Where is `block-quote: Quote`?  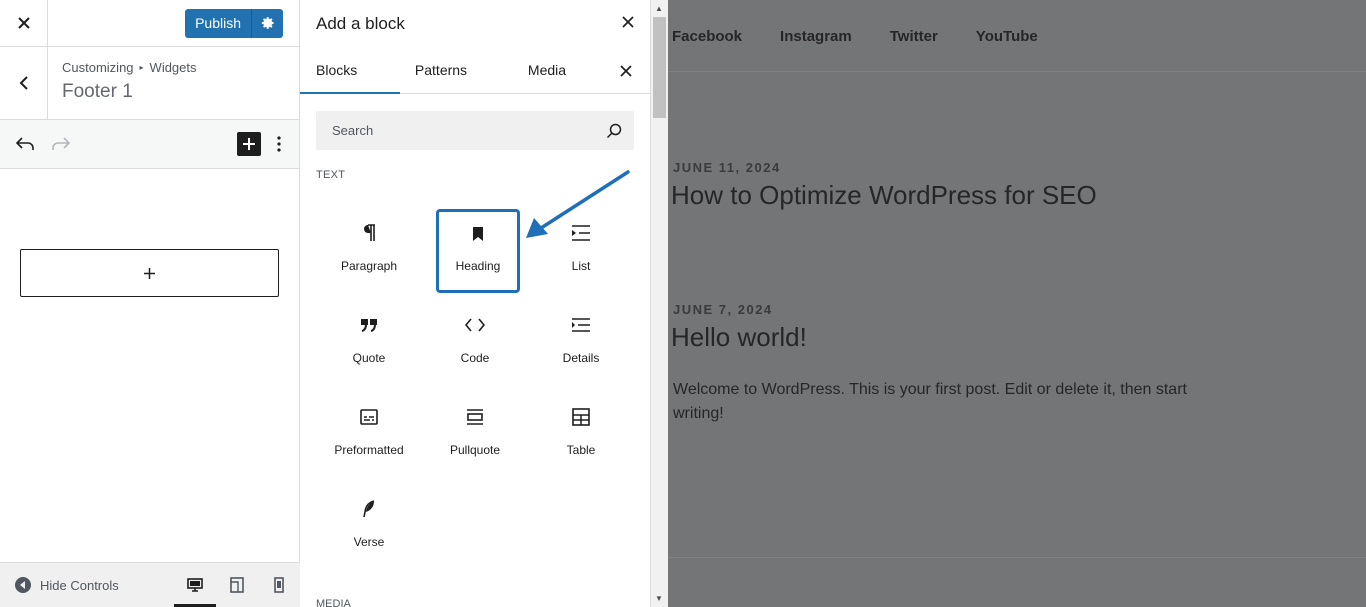
block-quote: Quote is located at coordinates (369, 342).